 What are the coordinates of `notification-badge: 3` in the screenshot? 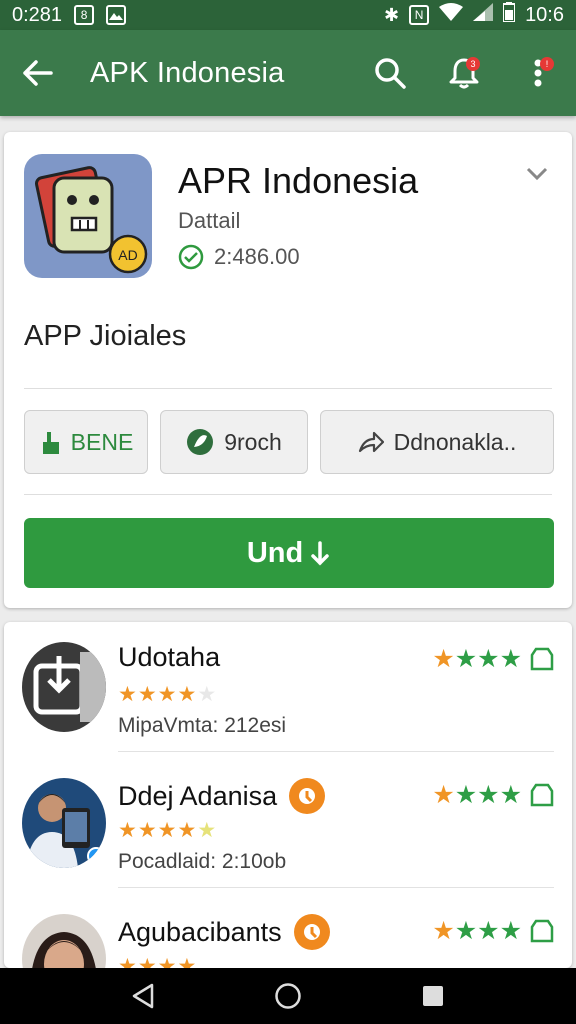 It's located at (473, 64).